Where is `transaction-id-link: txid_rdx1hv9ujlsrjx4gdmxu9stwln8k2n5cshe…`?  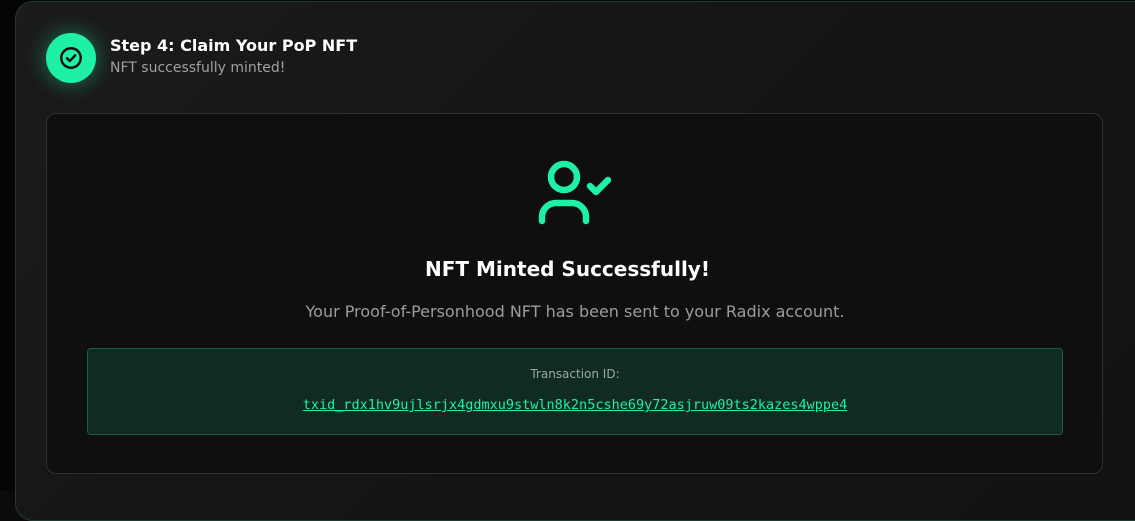 transaction-id-link: txid_rdx1hv9ujlsrjx4gdmxu9stwln8k2n5cshe… is located at coordinates (575, 405).